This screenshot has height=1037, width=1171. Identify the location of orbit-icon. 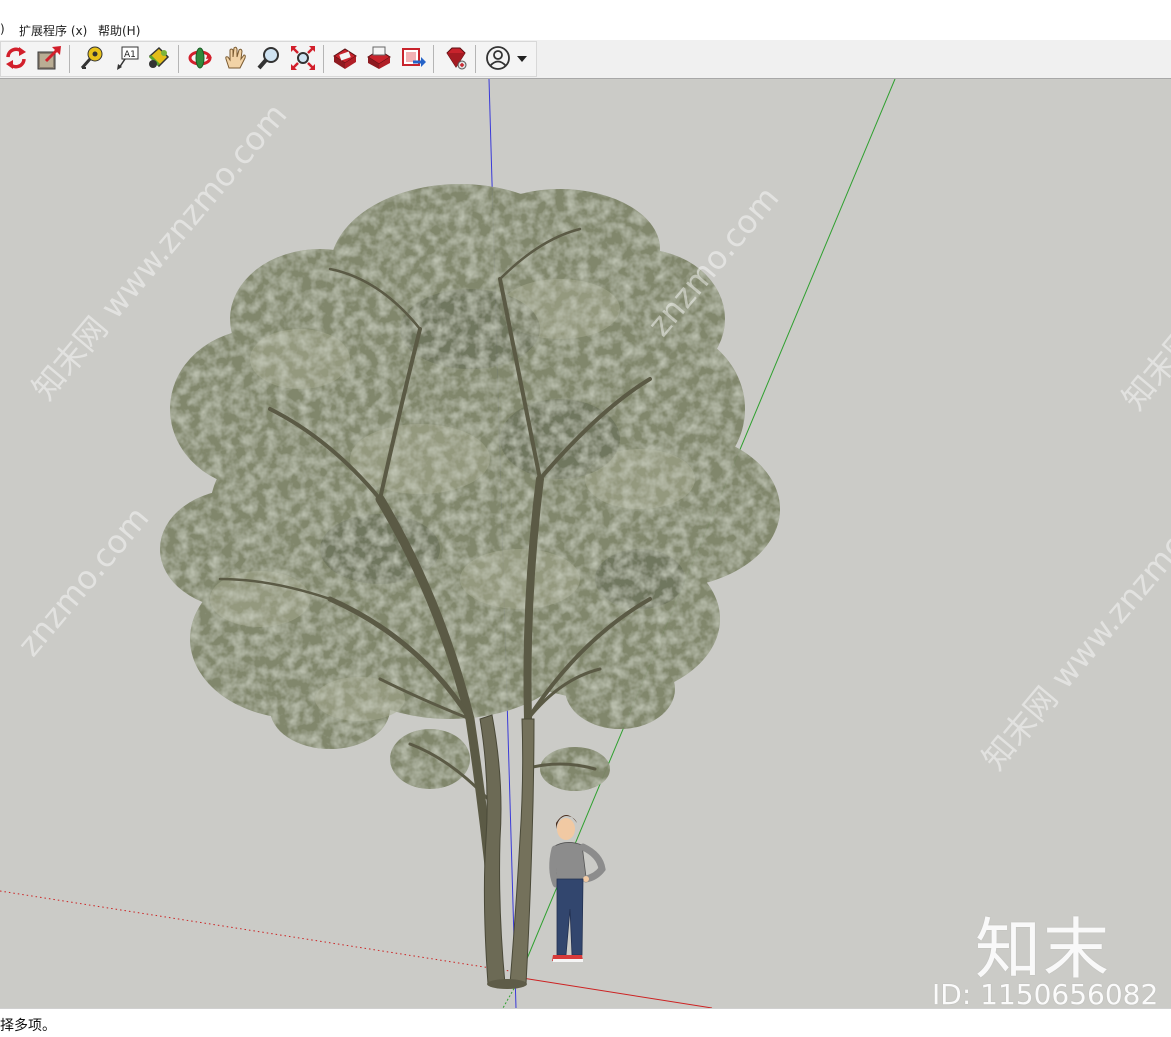
(200, 58).